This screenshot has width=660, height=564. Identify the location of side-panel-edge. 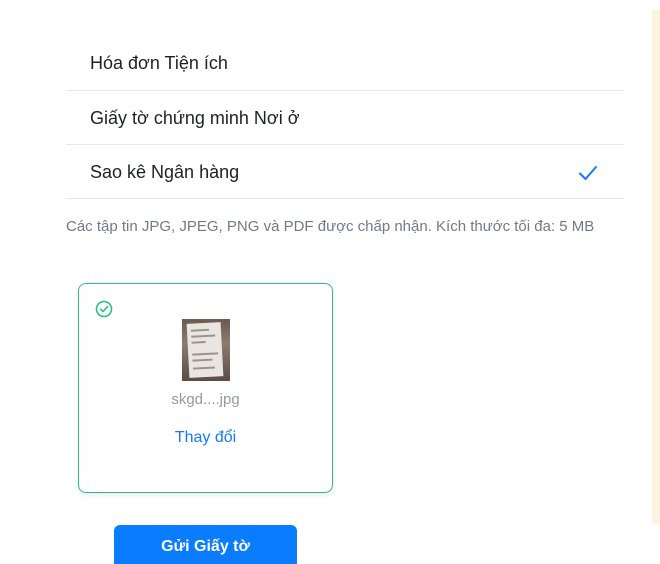
(656, 267).